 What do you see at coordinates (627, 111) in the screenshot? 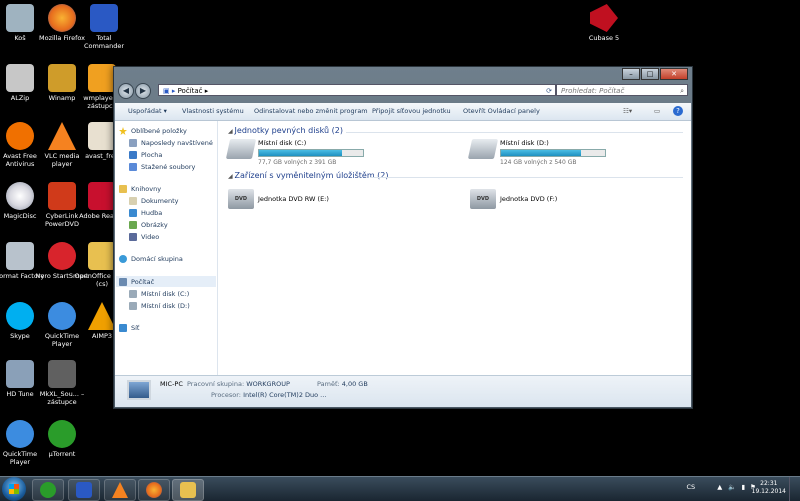
I see `view-options-icon: ☷▾` at bounding box center [627, 111].